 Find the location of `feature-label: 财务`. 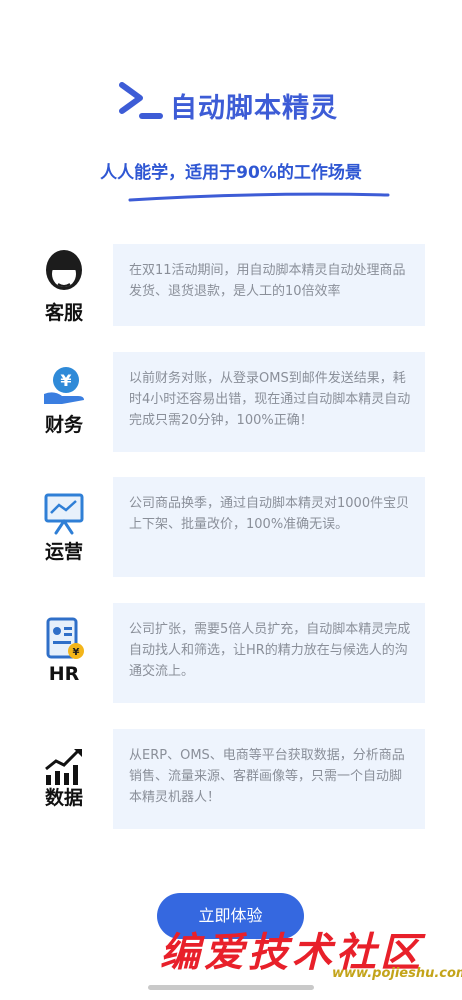

feature-label: 财务 is located at coordinates (63, 425).